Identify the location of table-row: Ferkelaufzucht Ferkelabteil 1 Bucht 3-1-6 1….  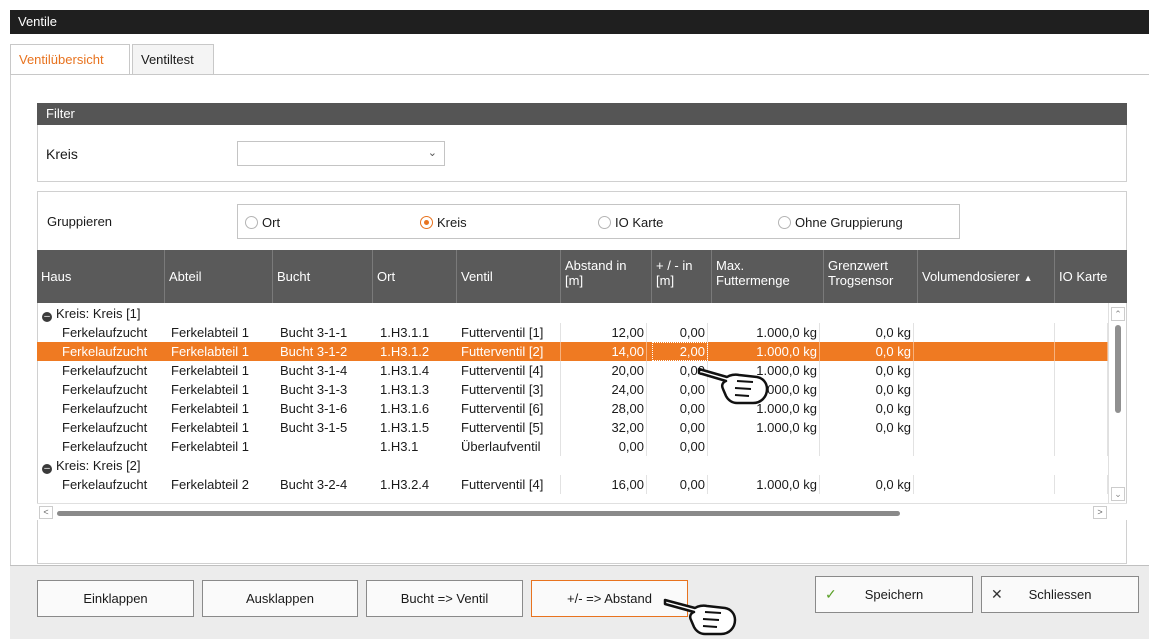
(572, 408).